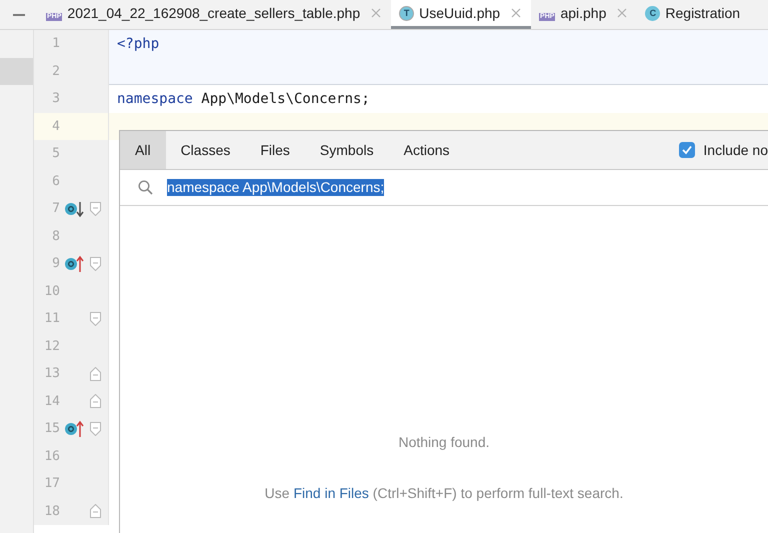 This screenshot has width=768, height=533. Describe the element at coordinates (51, 401) in the screenshot. I see `line-number: 14` at that location.